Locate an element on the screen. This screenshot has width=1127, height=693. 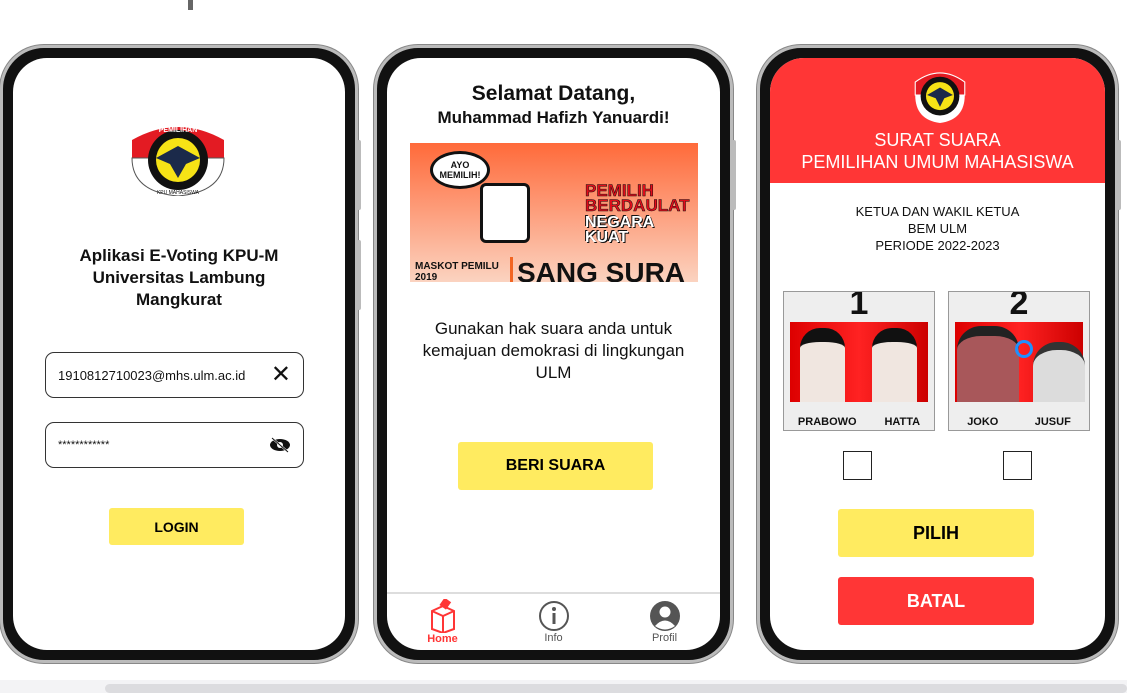
horizontal-scrollbar is located at coordinates (616, 688).